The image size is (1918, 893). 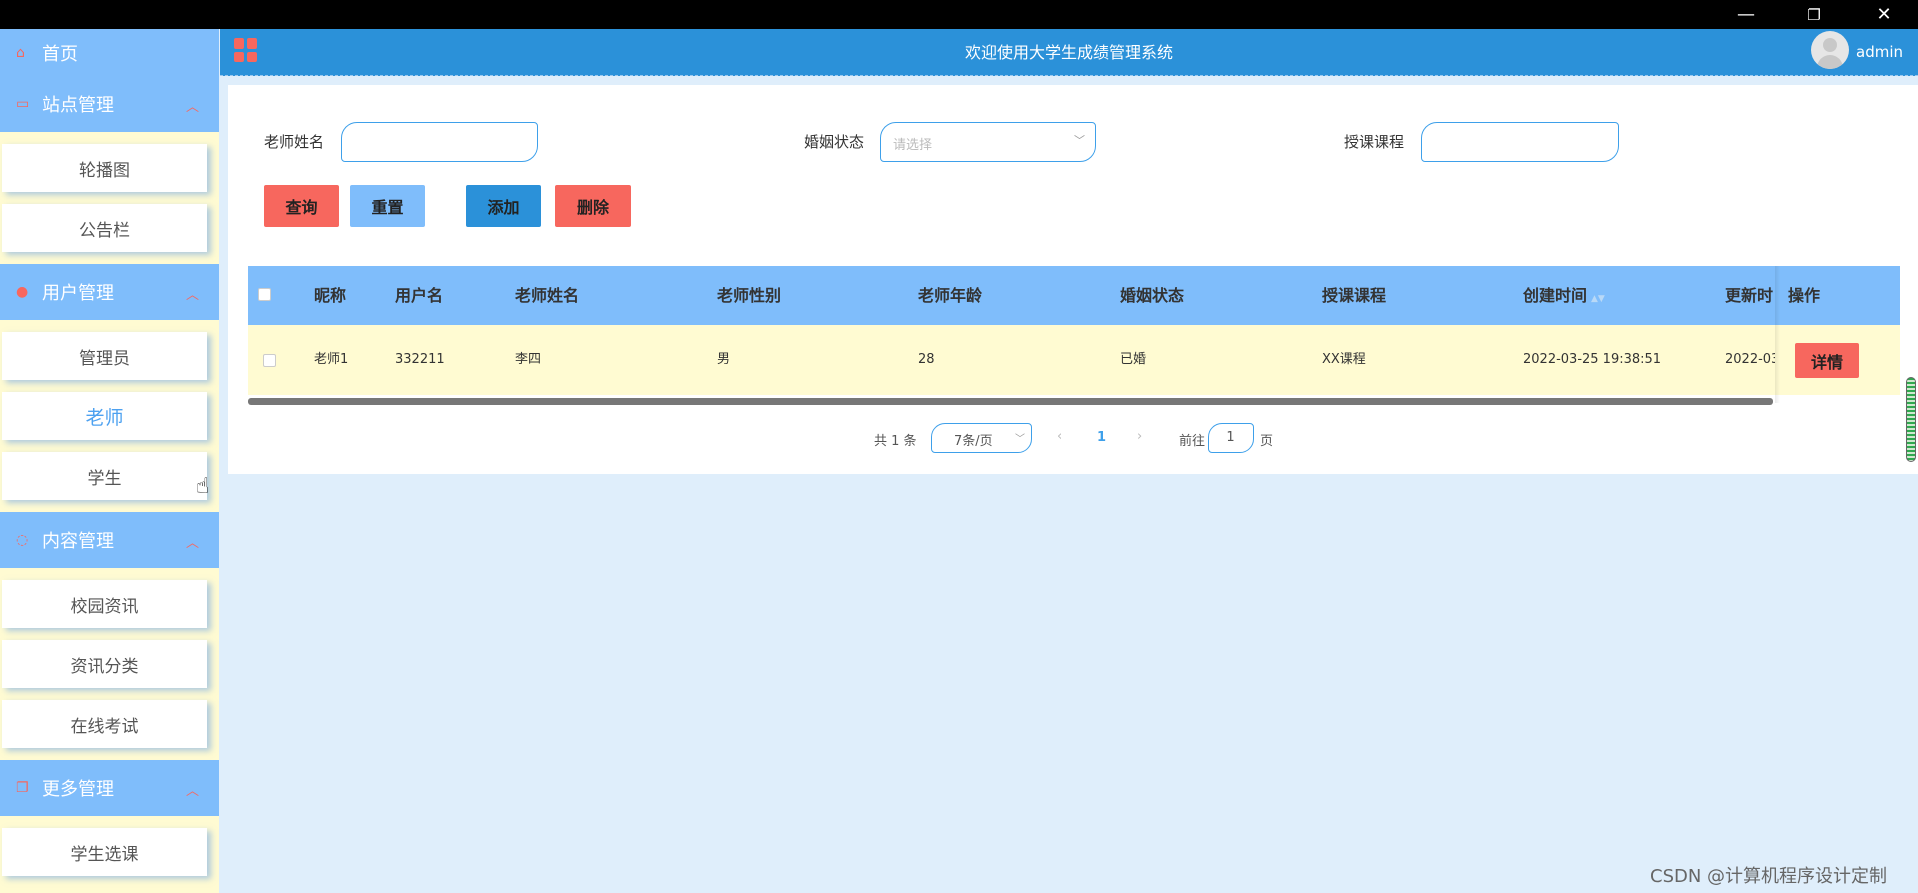 I want to click on table-cell: 已婚, so click(x=1133, y=359).